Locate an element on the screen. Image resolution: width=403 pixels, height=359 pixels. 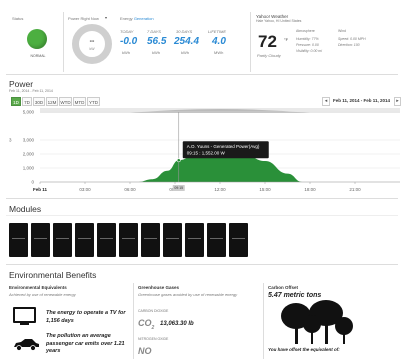
tv-icon is located at coordinates (24, 315).